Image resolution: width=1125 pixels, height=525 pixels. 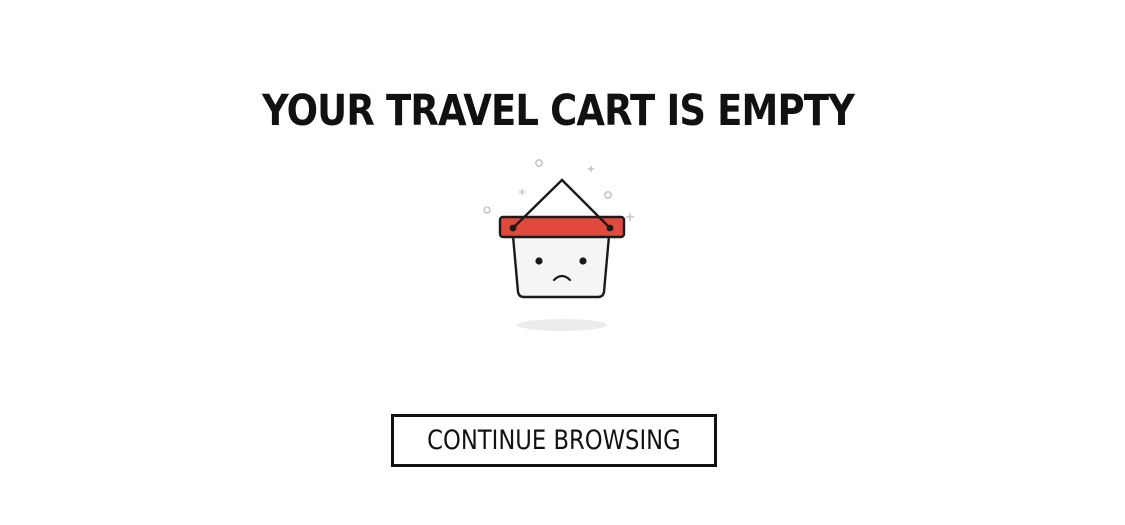 I want to click on handle-rivet-right, so click(x=610, y=228).